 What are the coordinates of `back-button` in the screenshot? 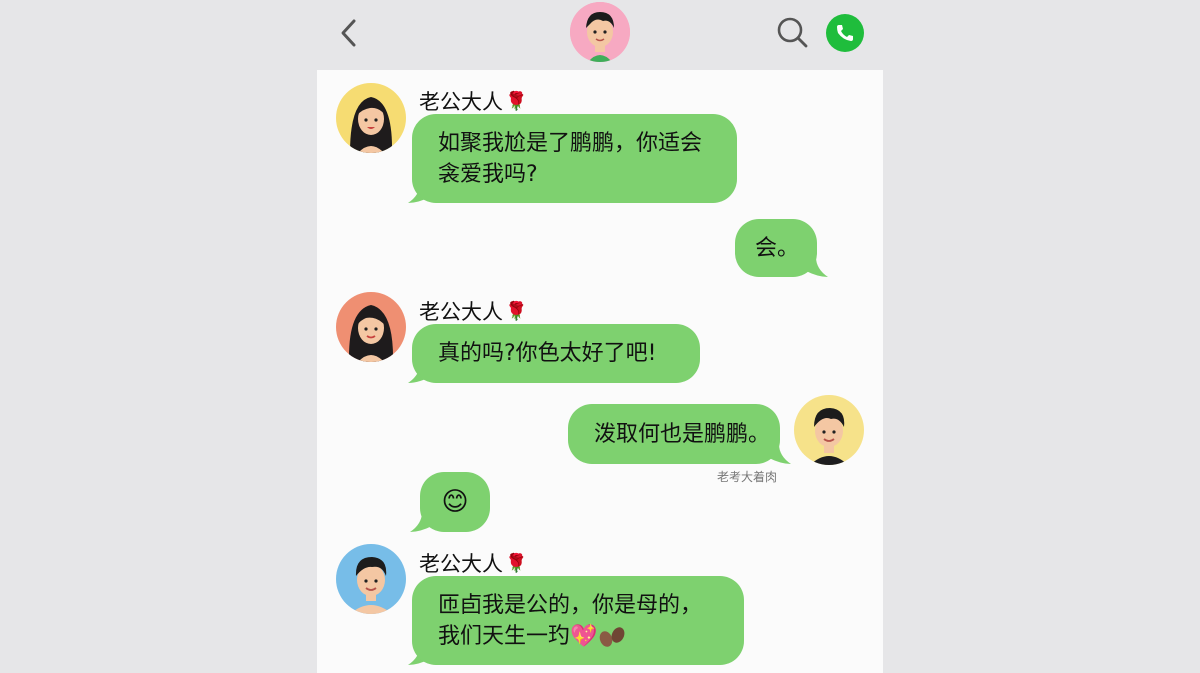 It's located at (350, 33).